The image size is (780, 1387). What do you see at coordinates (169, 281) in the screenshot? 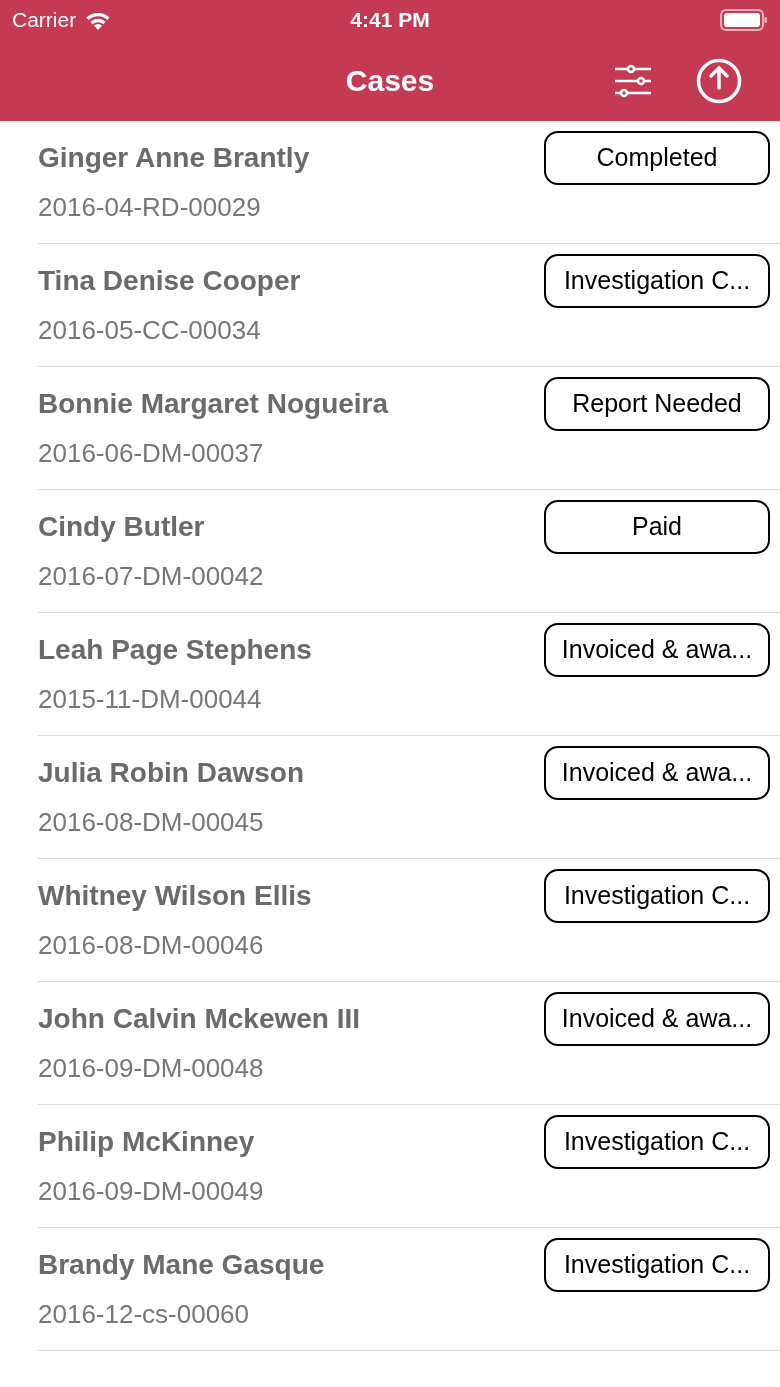
I see `case-name: Tina Denise Cooper` at bounding box center [169, 281].